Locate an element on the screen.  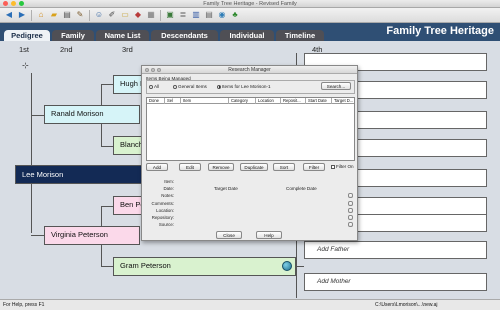
edit-button: Edit is located at coordinates (190, 167).